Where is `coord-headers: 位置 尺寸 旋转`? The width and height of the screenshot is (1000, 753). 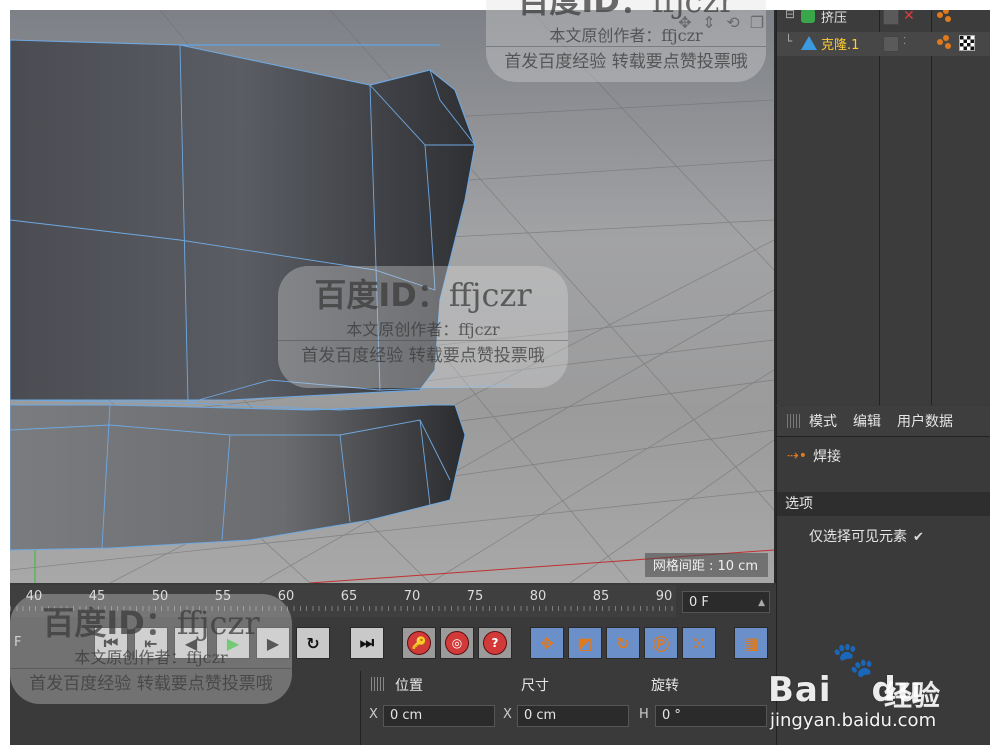 coord-headers: 位置 尺寸 旋转 is located at coordinates (568, 684).